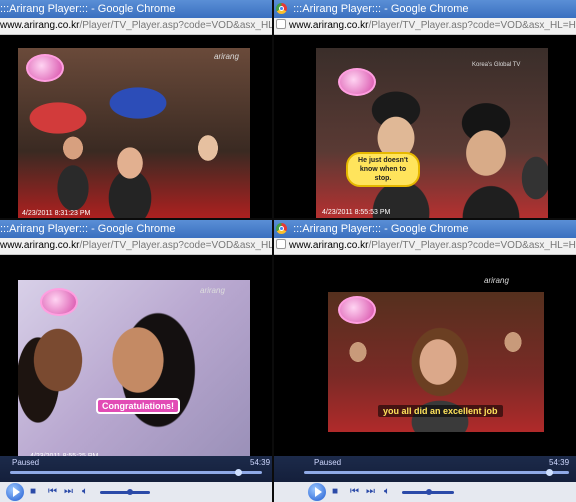 The image size is (576, 502). I want to click on video-timestamp: 4/23/2011 8:55:53 PM, so click(356, 212).